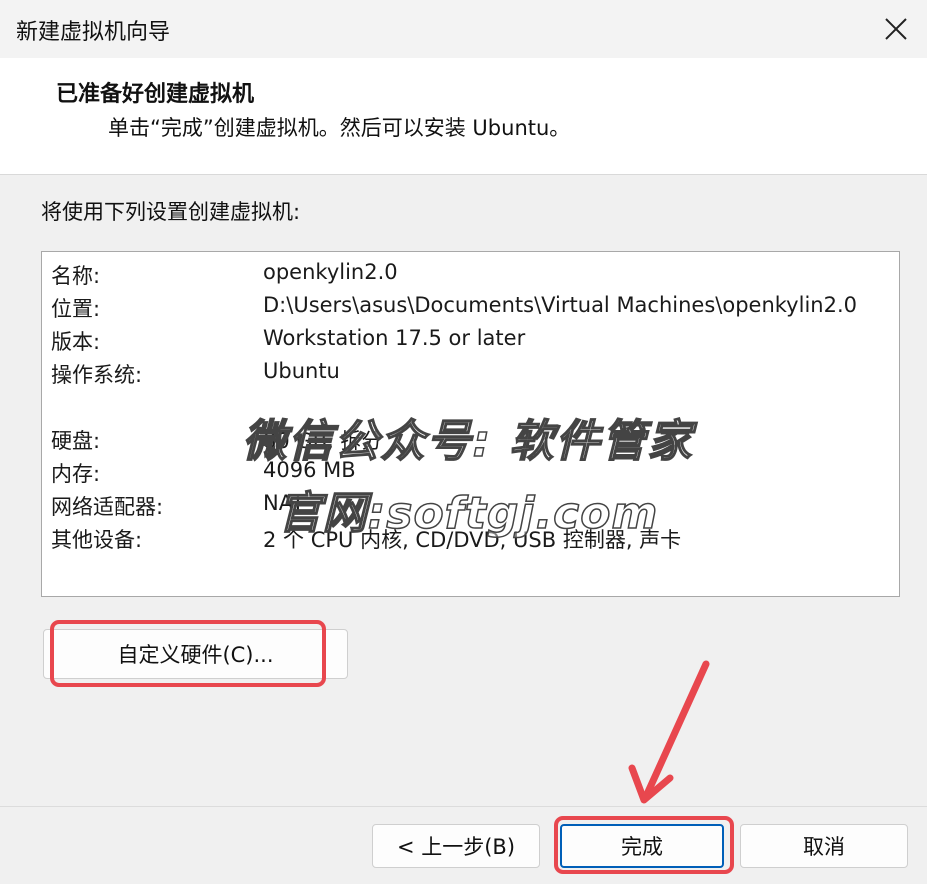 This screenshot has width=927, height=884. What do you see at coordinates (470, 371) in the screenshot?
I see `setting-row-os: 操作系统: Ubuntu` at bounding box center [470, 371].